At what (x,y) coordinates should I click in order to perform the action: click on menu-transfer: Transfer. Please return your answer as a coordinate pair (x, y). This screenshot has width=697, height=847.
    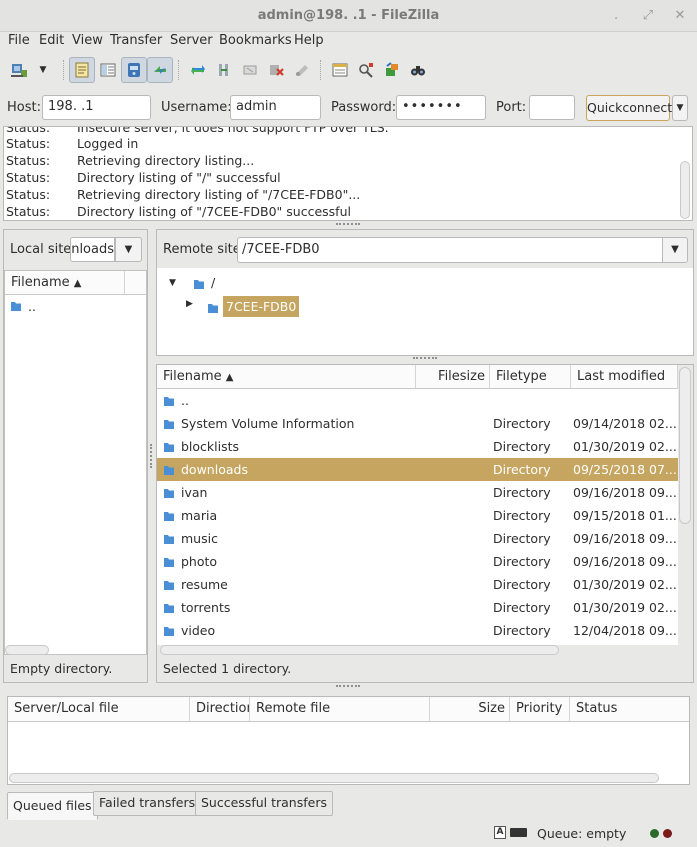
    Looking at the image, I should click on (136, 41).